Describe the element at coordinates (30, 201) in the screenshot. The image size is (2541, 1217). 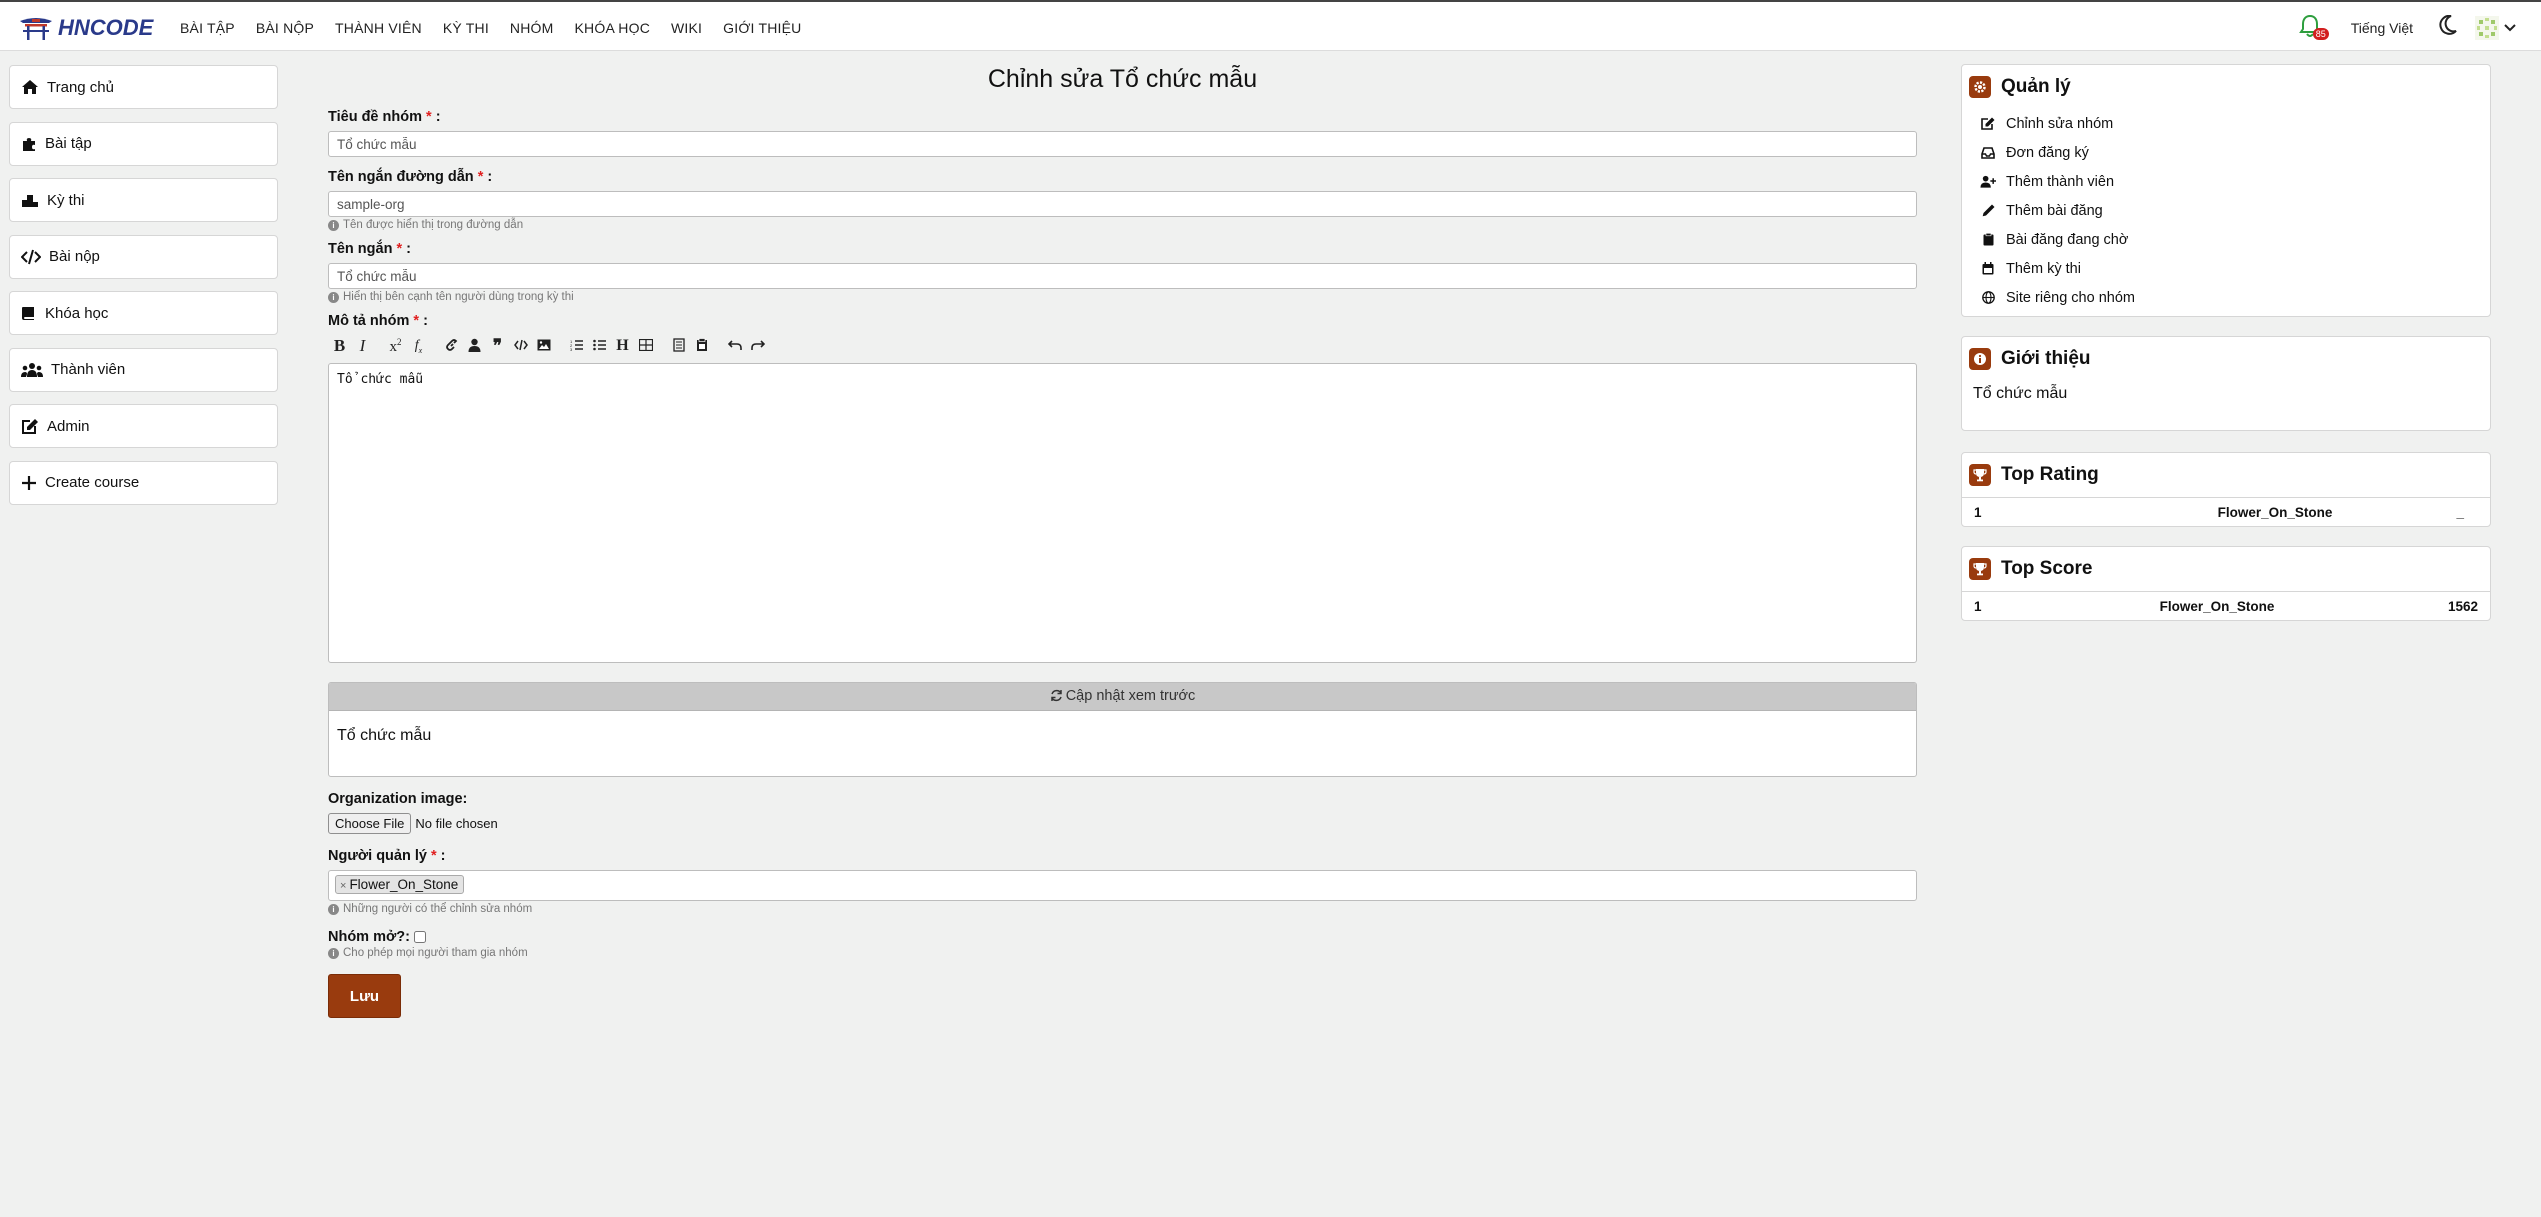
I see `podium-icon` at that location.